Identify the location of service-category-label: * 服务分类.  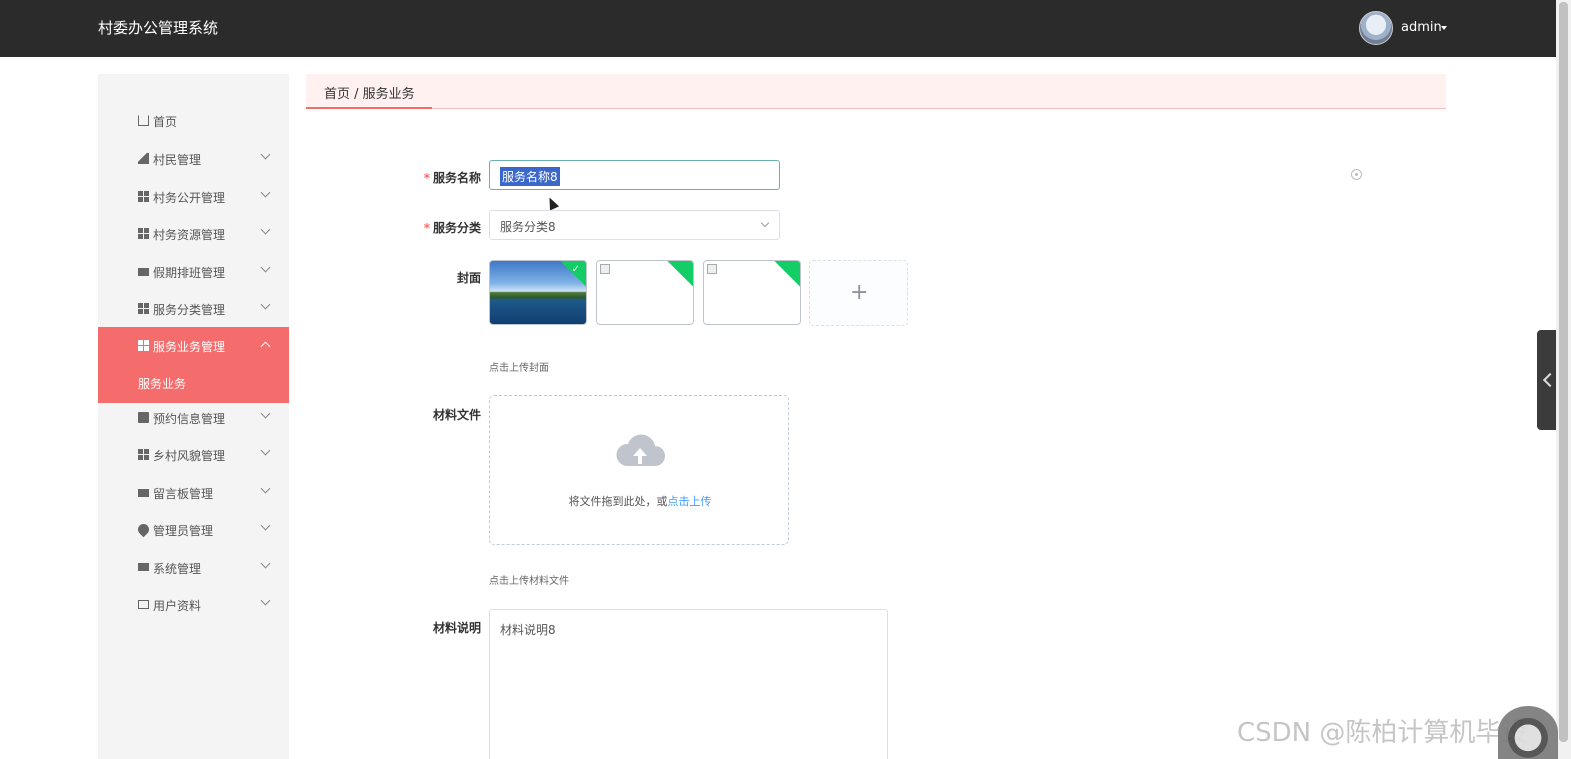
(452, 228).